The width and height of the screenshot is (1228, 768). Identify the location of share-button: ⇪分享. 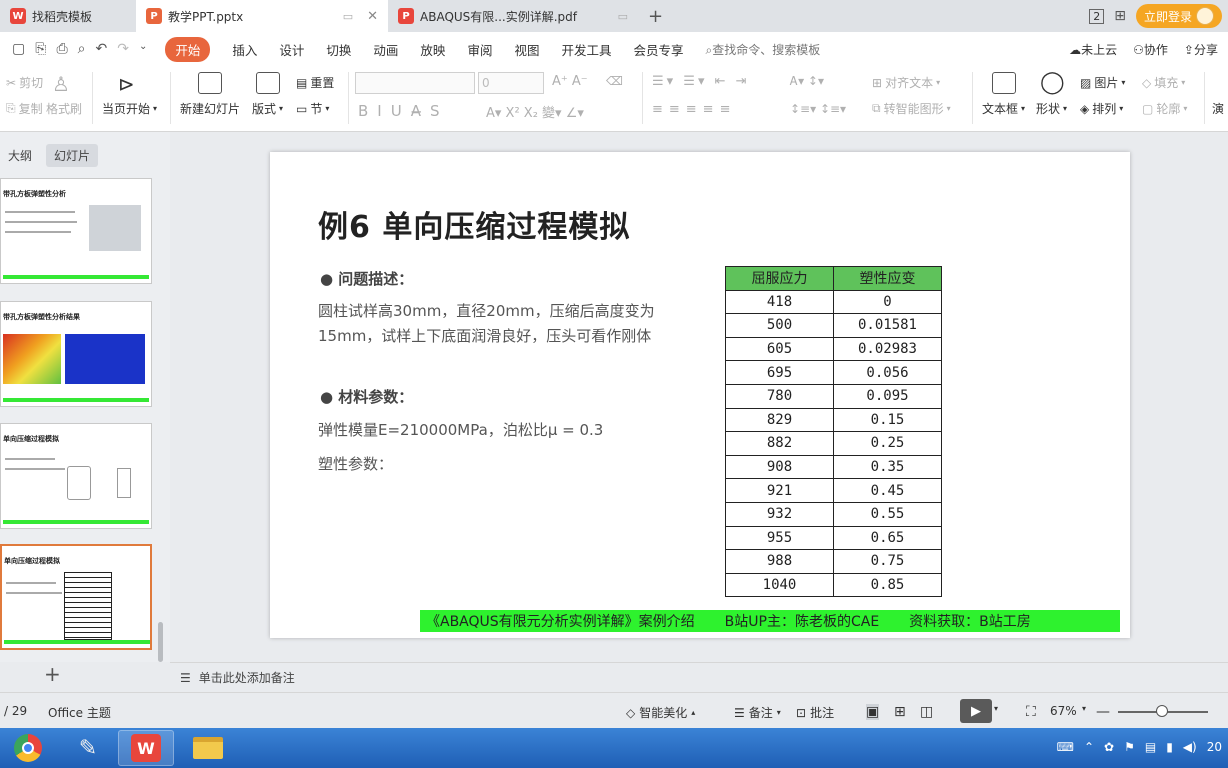
(1201, 49).